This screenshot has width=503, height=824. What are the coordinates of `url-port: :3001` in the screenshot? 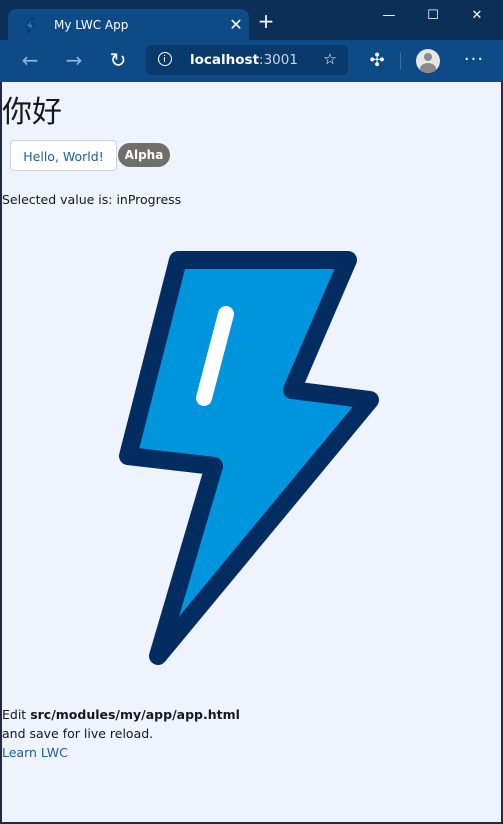 It's located at (278, 60).